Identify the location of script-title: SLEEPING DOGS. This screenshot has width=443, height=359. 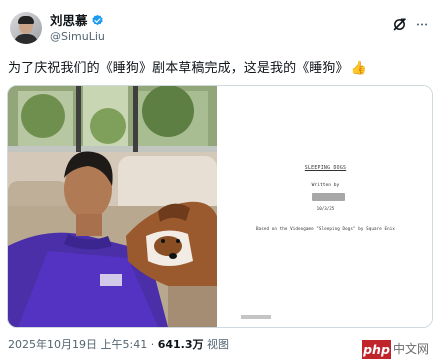
(325, 168).